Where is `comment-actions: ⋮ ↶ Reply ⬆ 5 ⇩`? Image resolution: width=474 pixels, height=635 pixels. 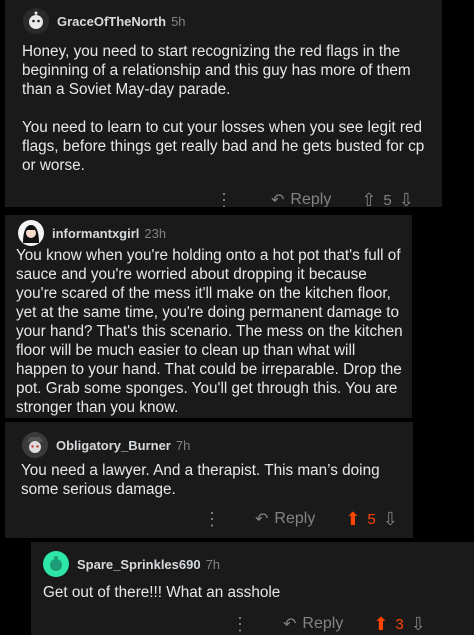
comment-actions: ⋮ ↶ Reply ⬆ 5 ⇩ is located at coordinates (300, 519).